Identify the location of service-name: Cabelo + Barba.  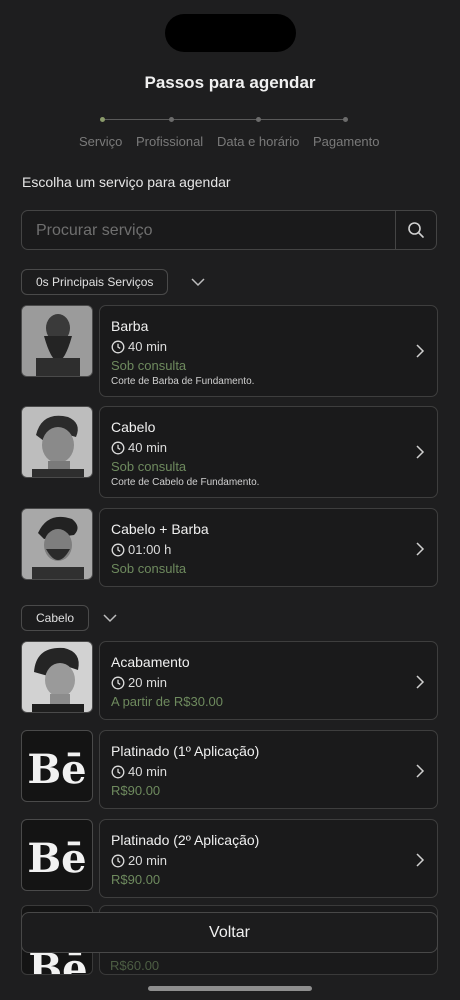
(160, 529).